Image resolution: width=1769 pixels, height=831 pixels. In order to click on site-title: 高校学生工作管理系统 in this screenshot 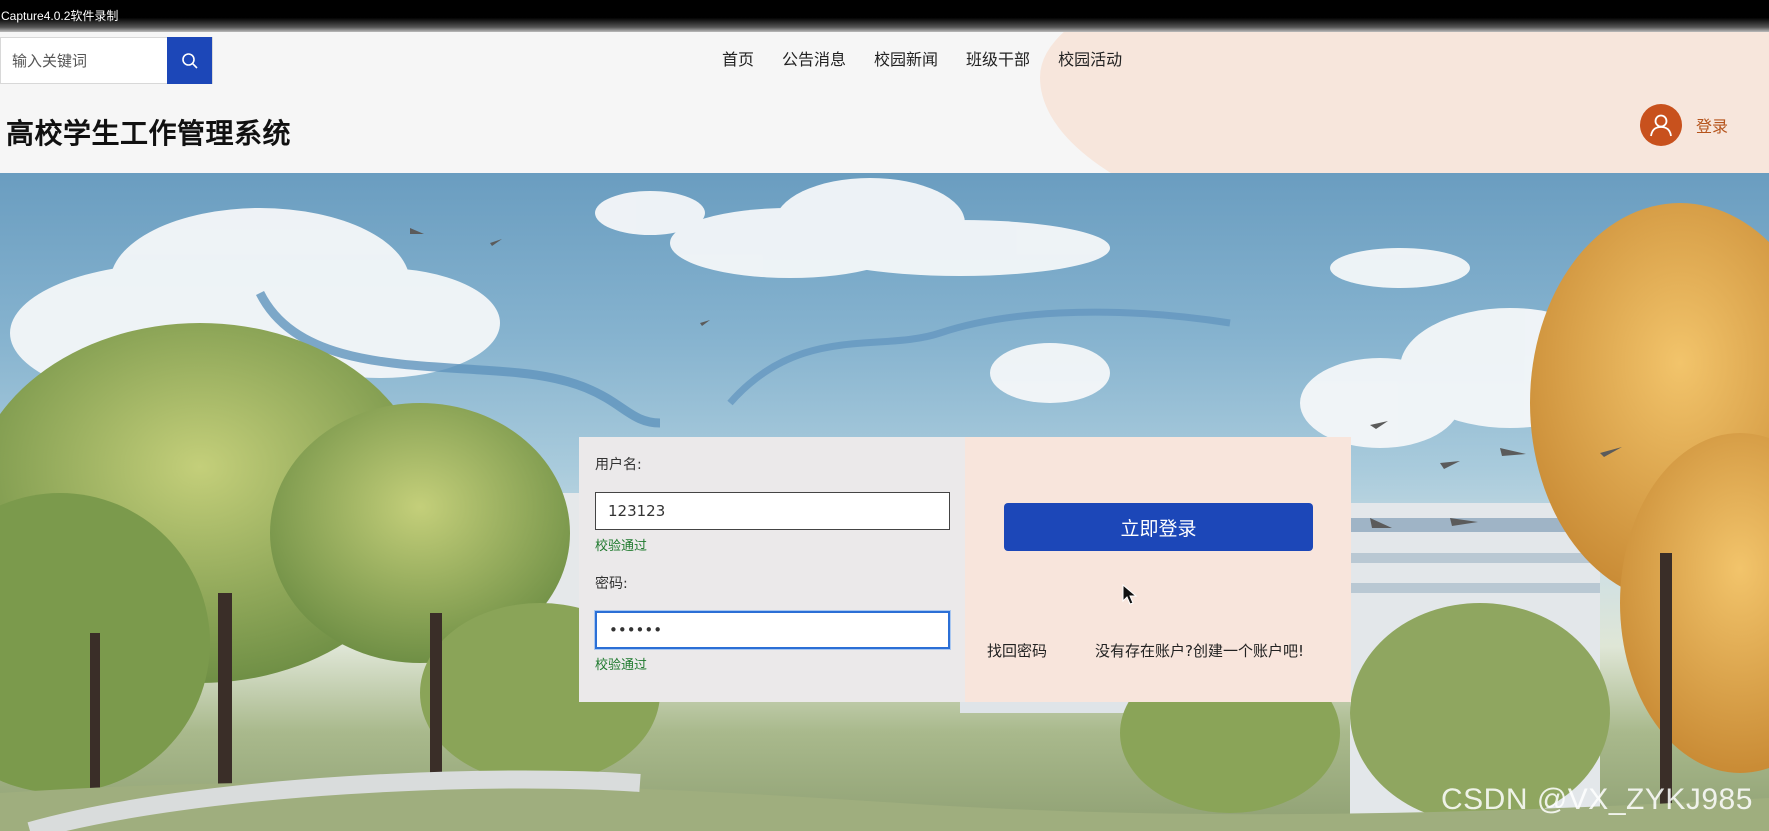, I will do `click(149, 133)`.